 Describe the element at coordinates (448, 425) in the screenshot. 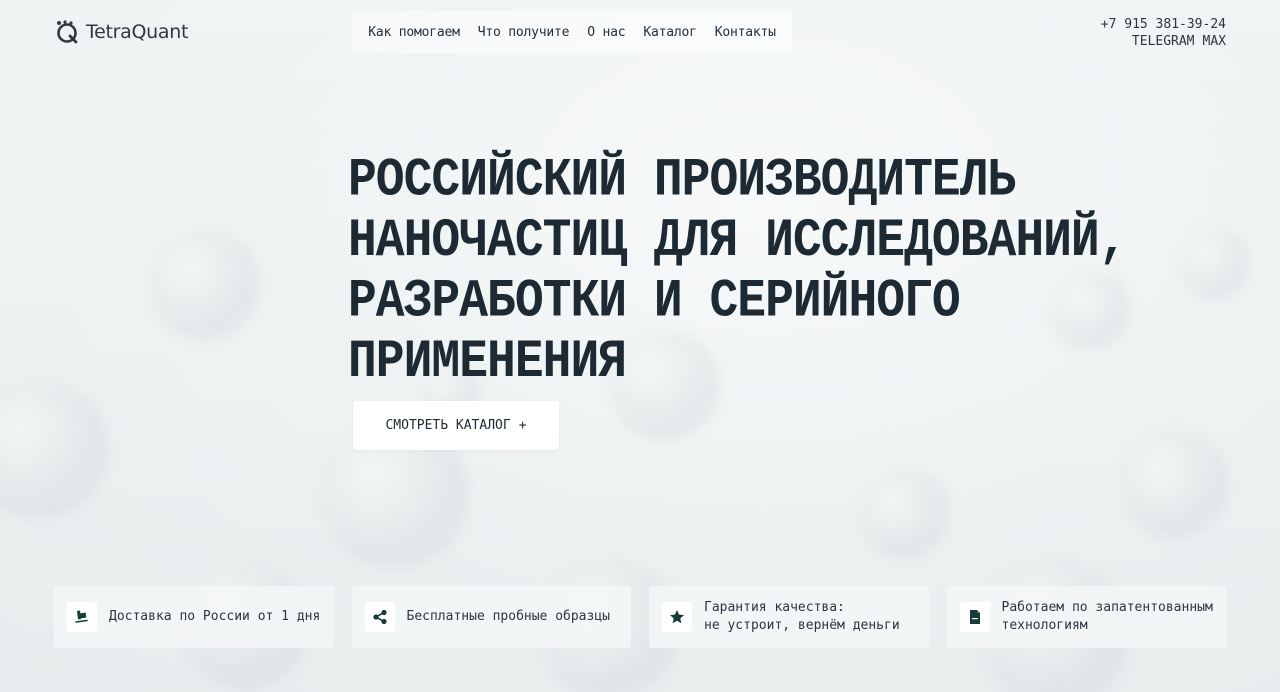

I see `view-catalog-label: СМОТРЕТЬ КАТАЛОГ` at that location.